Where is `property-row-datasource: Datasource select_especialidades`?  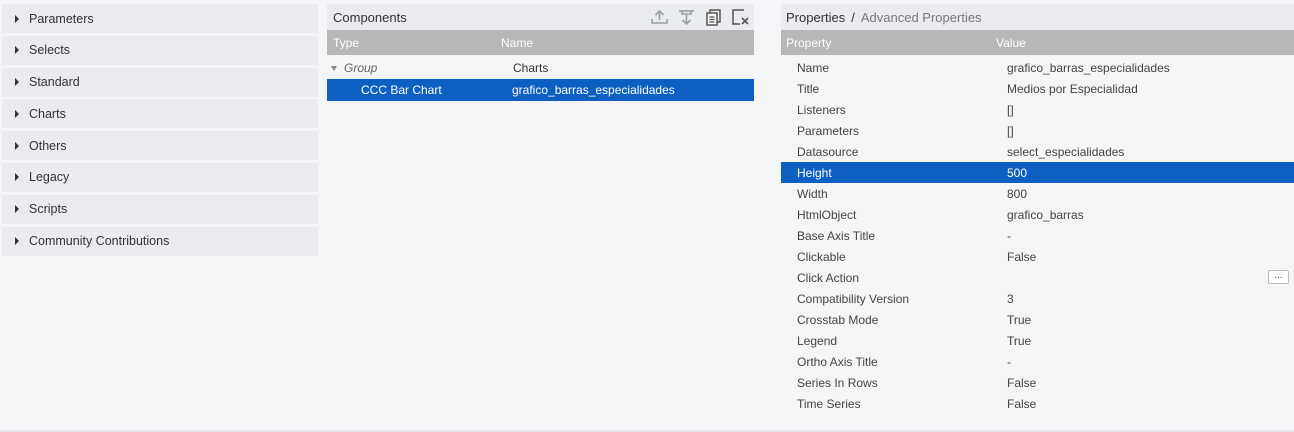
property-row-datasource: Datasource select_especialidades is located at coordinates (1037, 151).